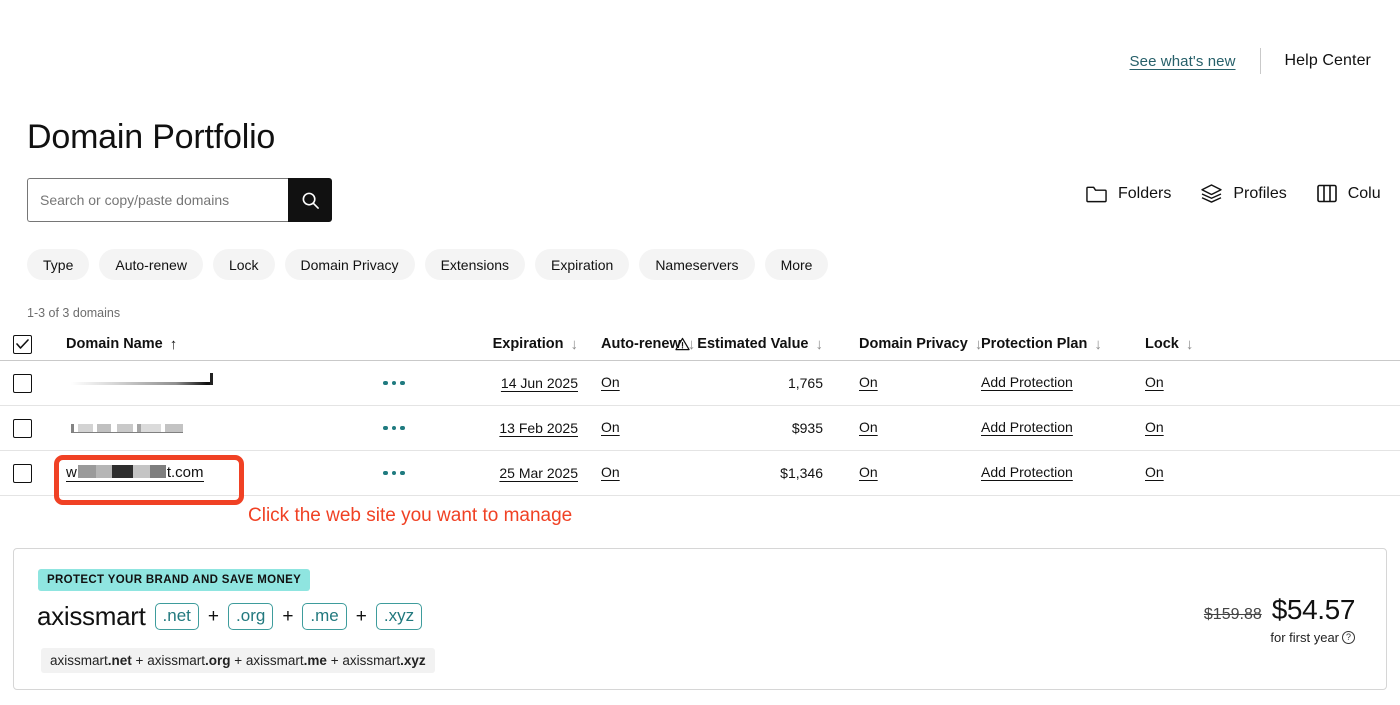  What do you see at coordinates (1096, 194) in the screenshot?
I see `folder-icon` at bounding box center [1096, 194].